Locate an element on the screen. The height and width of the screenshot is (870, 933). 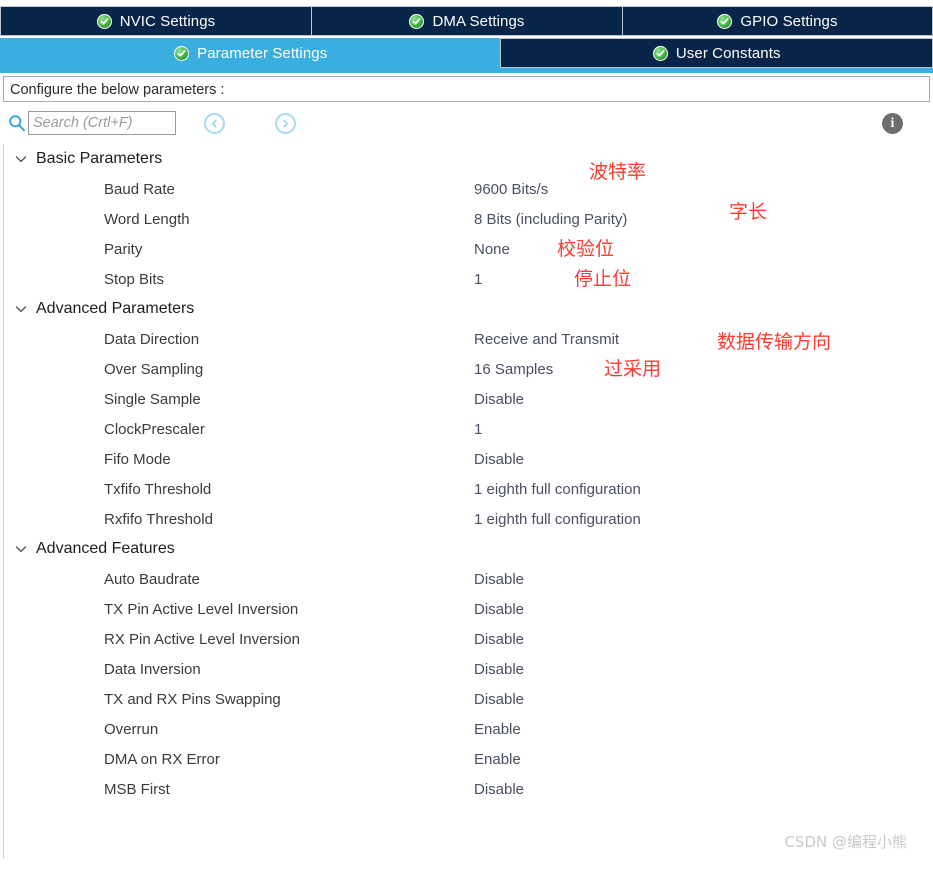
parameter-value: None is located at coordinates (492, 249).